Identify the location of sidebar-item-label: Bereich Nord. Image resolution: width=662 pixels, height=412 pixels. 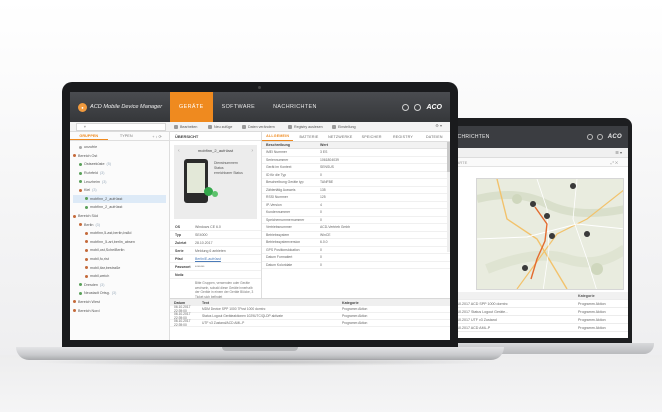
(89, 310).